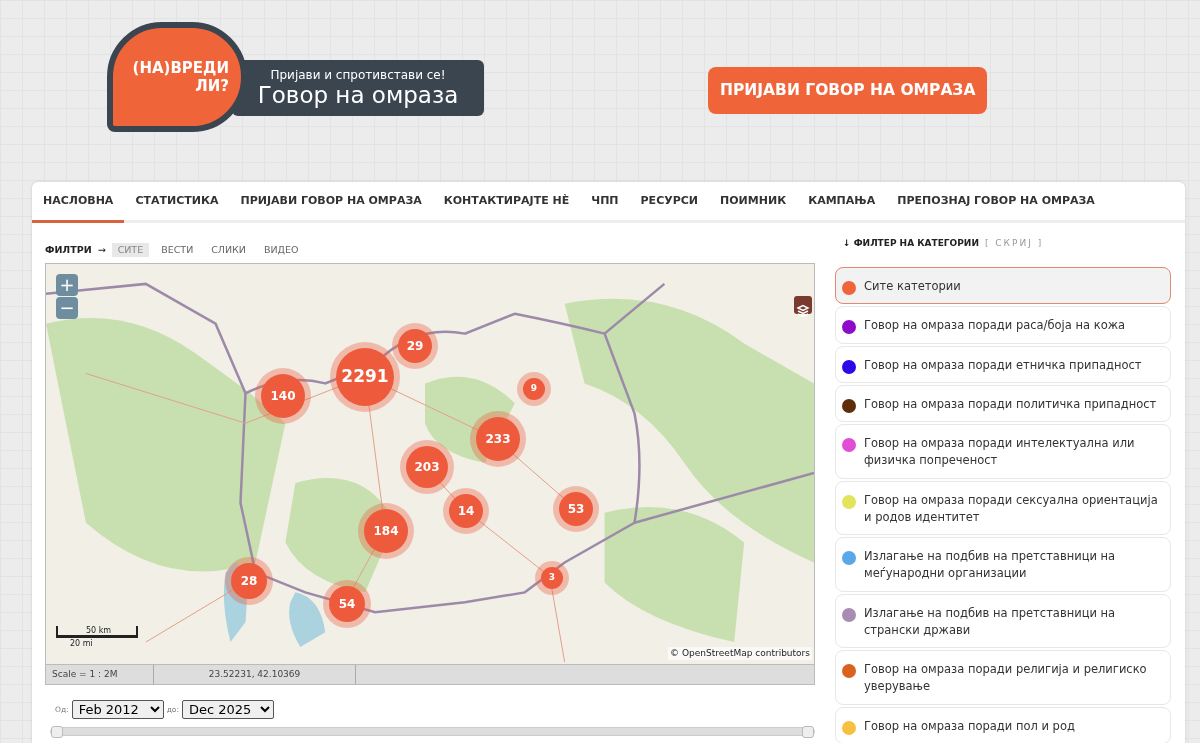 Image resolution: width=1200 pixels, height=743 pixels. Describe the element at coordinates (101, 249) in the screenshot. I see `arrow-text: →` at that location.